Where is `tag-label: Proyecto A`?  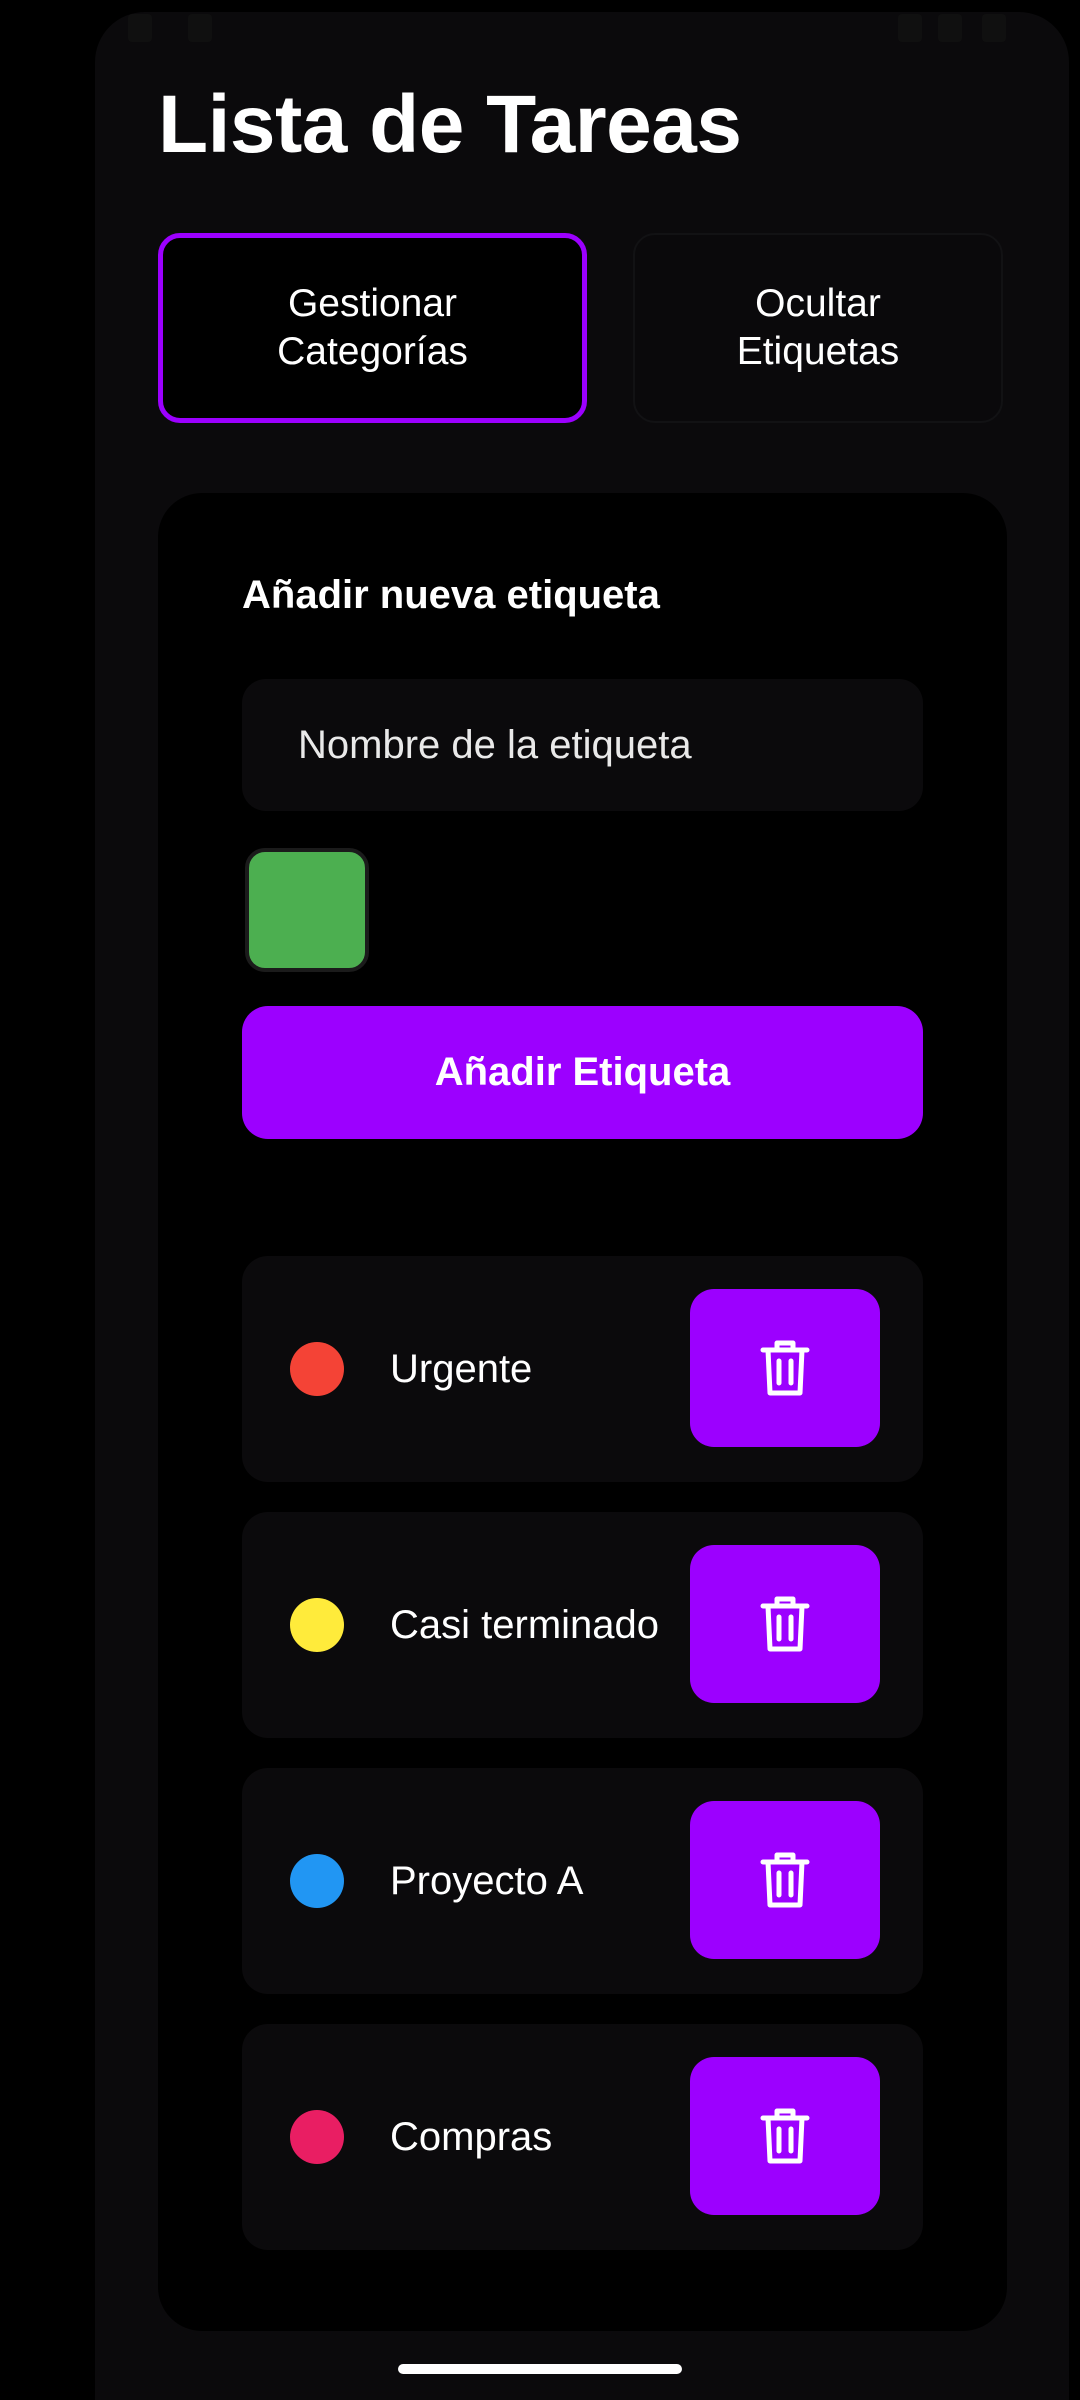 tag-label: Proyecto A is located at coordinates (487, 1881).